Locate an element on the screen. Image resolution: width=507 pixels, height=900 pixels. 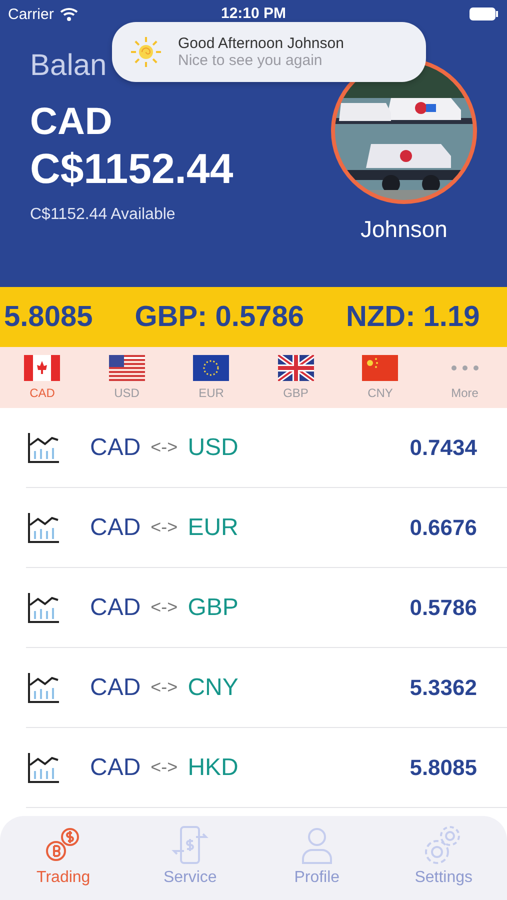
currency-code: CAD is located at coordinates (72, 122).